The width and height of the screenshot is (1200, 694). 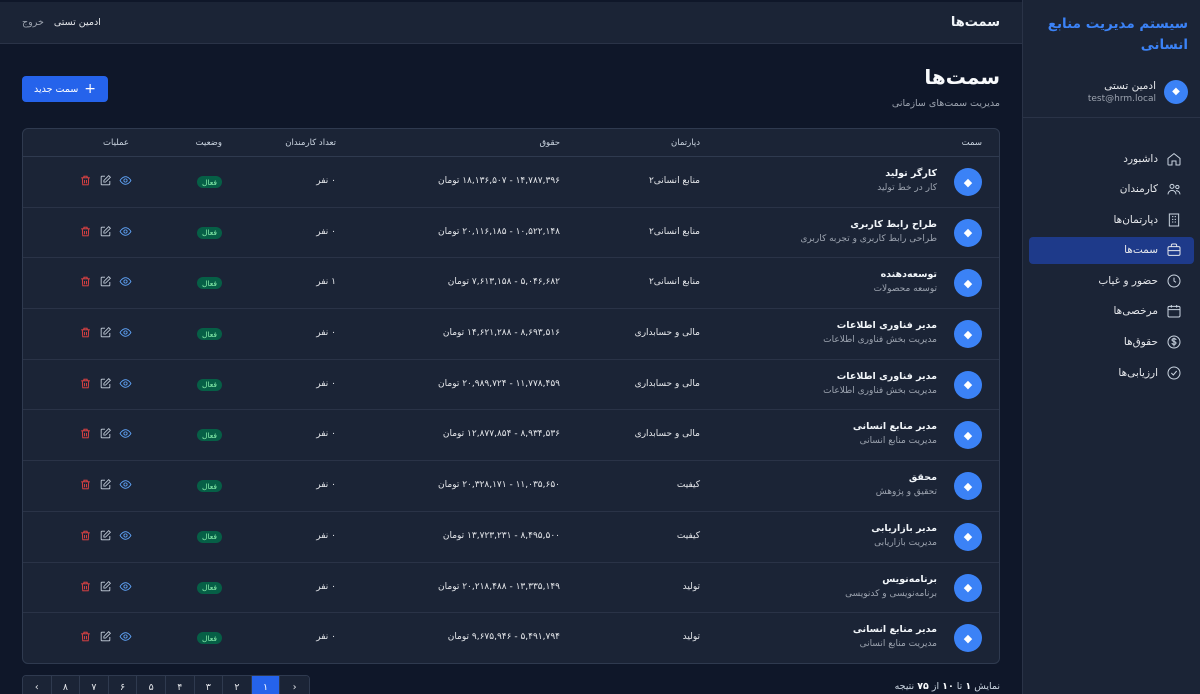 What do you see at coordinates (904, 528) in the screenshot?
I see `position-title: مدیر بازاریابی` at bounding box center [904, 528].